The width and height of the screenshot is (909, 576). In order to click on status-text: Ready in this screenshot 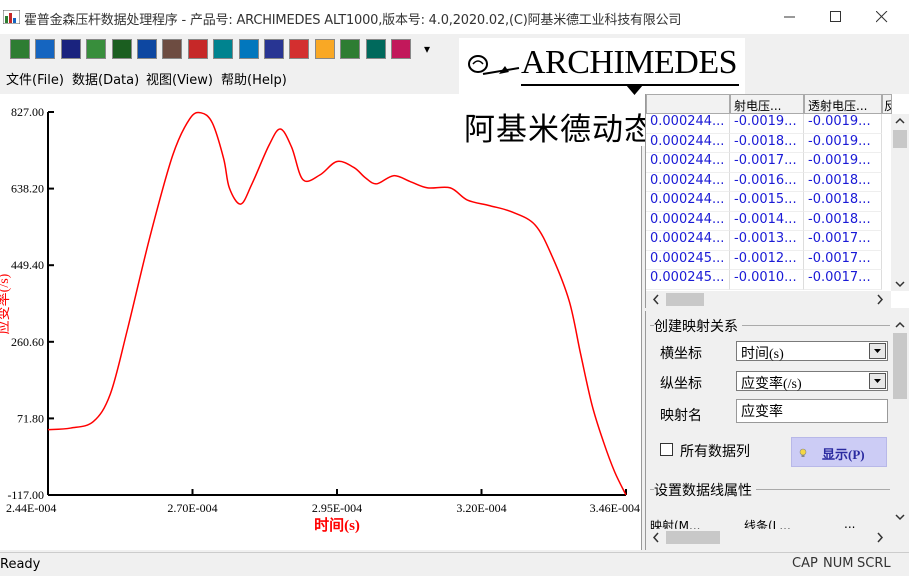, I will do `click(20, 564)`.